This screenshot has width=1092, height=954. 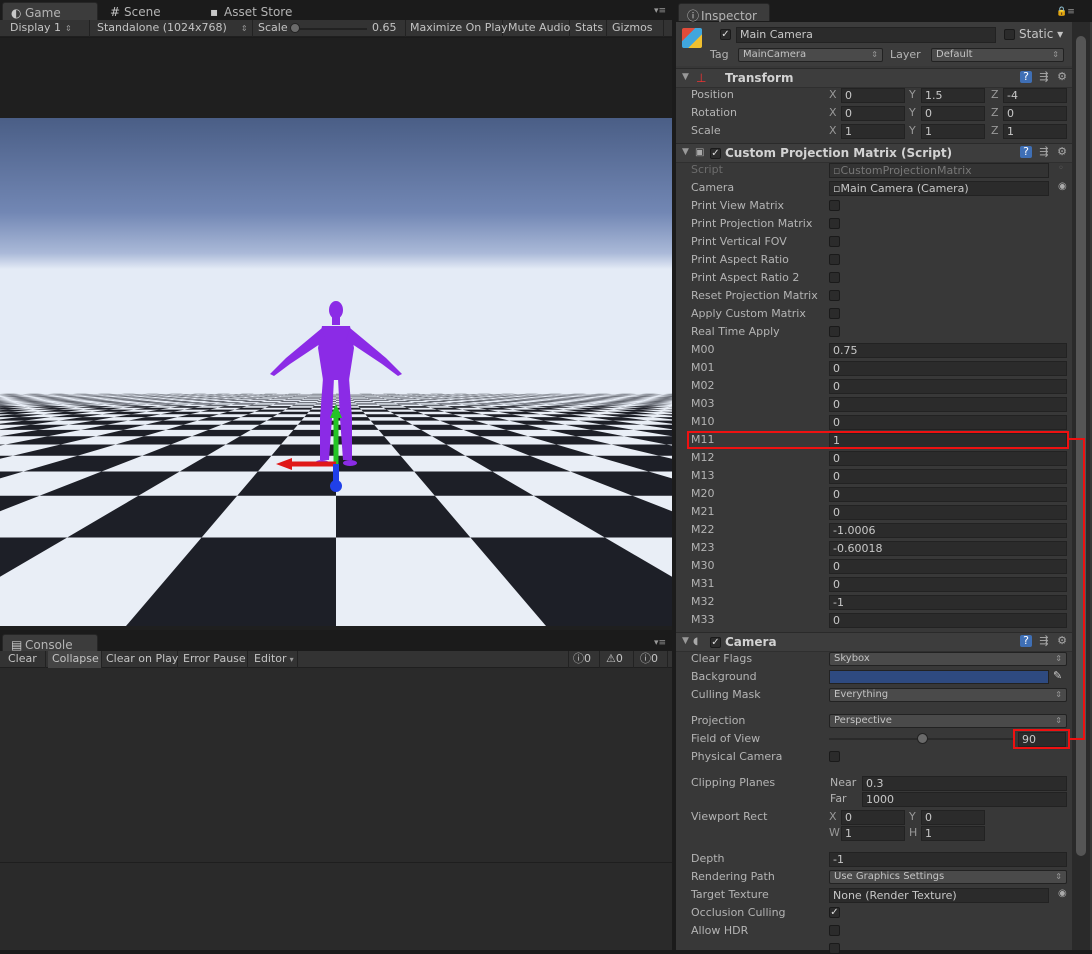 What do you see at coordinates (939, 895) in the screenshot?
I see `target-texture-field: None (Render Texture)` at bounding box center [939, 895].